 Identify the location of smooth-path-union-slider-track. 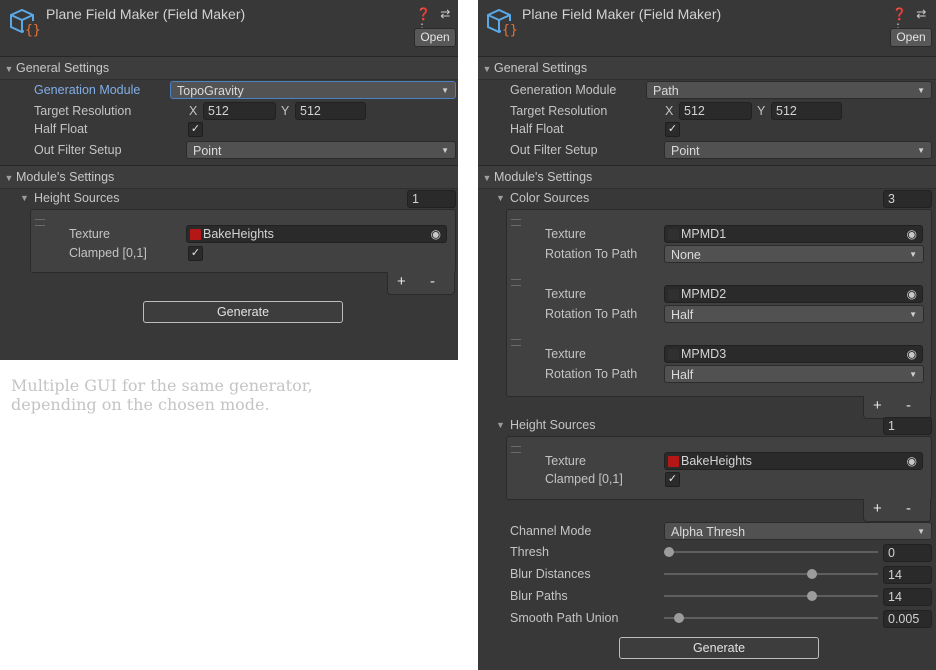
(771, 618).